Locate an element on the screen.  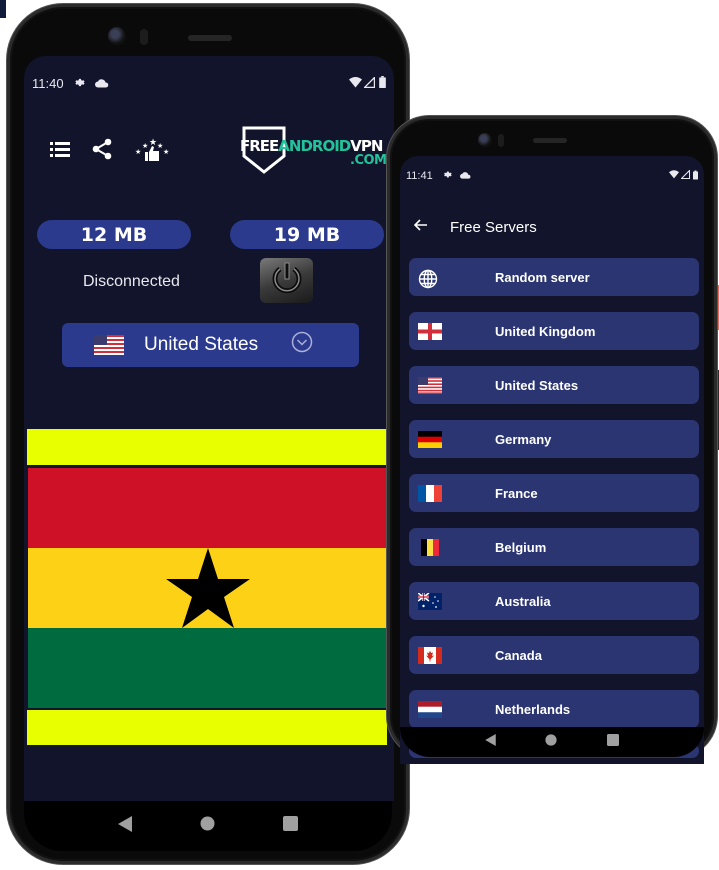
flag-green-stripe is located at coordinates (208, 668).